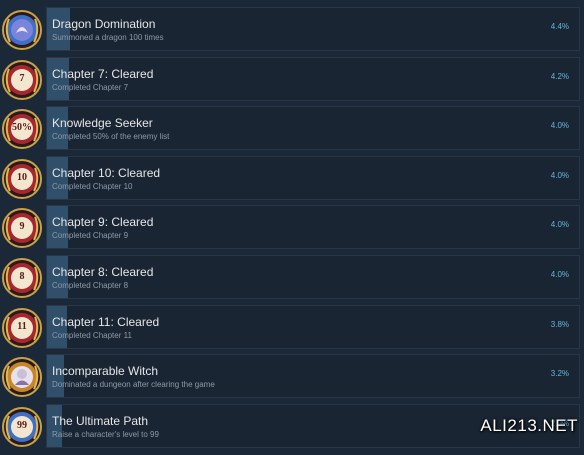 The width and height of the screenshot is (584, 455). I want to click on witch-medal-icon, so click(22, 377).